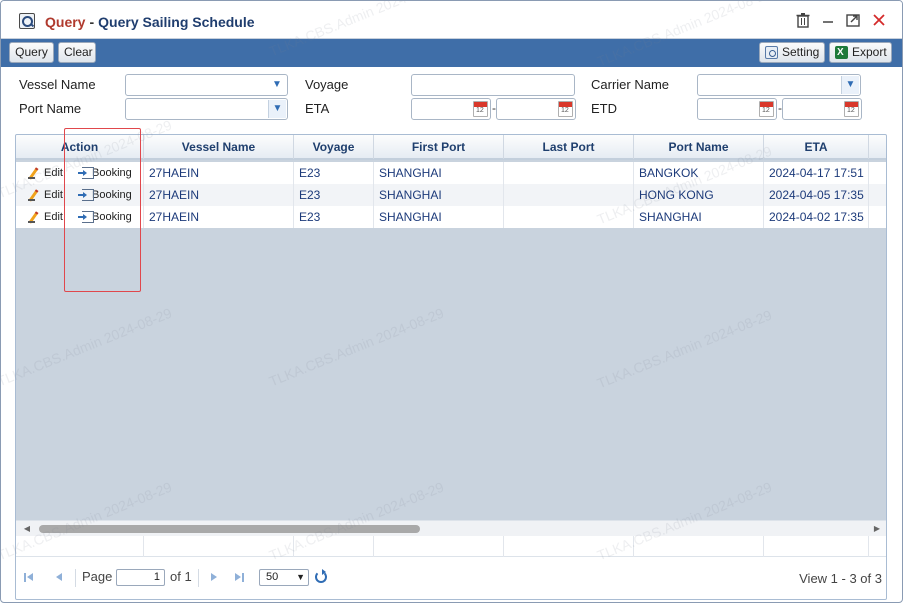 Image resolution: width=903 pixels, height=603 pixels. I want to click on port-name-cell: SHANGHAI, so click(699, 217).